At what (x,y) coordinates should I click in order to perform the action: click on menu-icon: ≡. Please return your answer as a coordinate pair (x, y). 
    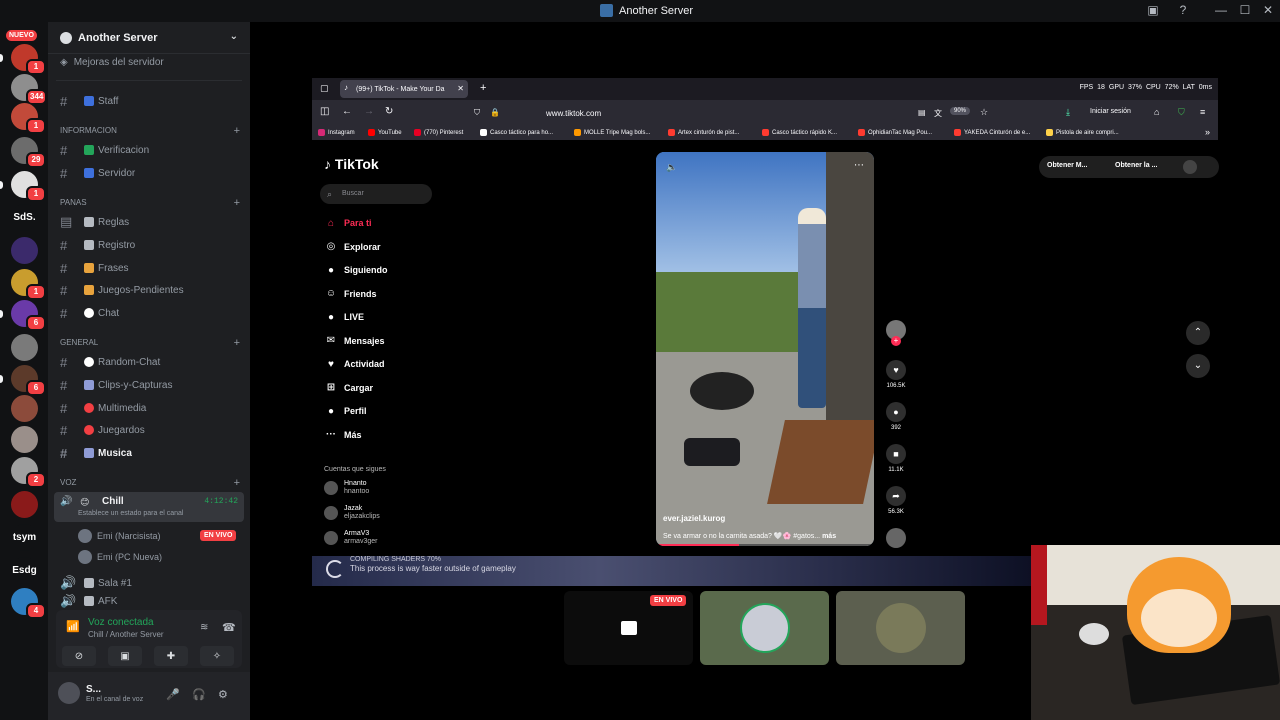
    Looking at the image, I should click on (1202, 112).